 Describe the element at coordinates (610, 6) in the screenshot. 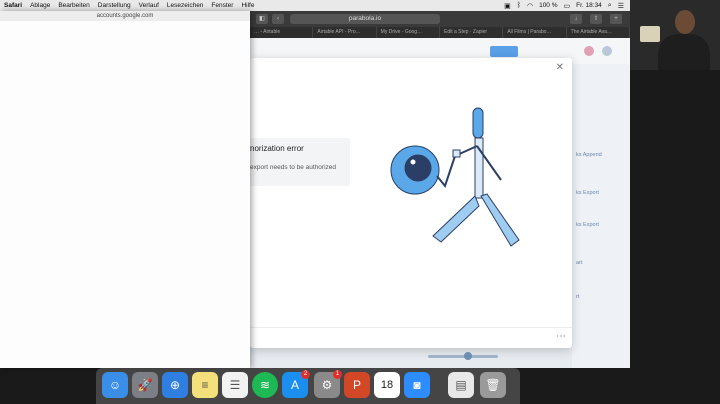

I see `search-icon: ⌕` at that location.